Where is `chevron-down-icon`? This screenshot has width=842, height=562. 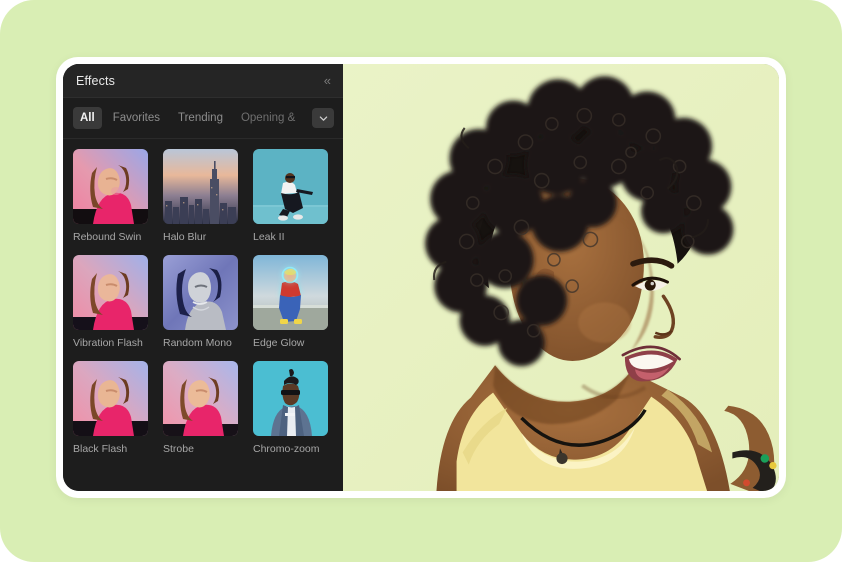
chevron-down-icon is located at coordinates (323, 118).